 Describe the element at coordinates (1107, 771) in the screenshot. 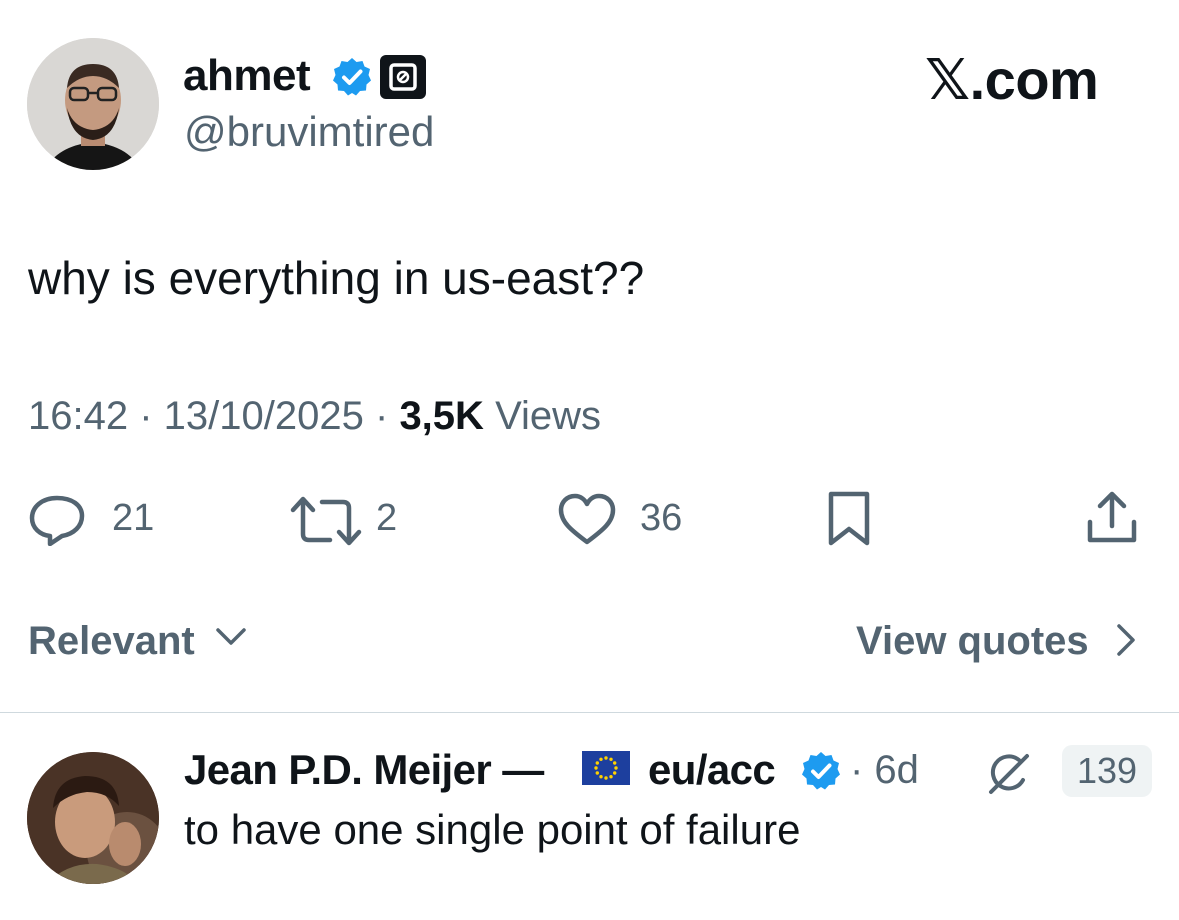

I see `reply-engagement-badge: 139` at that location.